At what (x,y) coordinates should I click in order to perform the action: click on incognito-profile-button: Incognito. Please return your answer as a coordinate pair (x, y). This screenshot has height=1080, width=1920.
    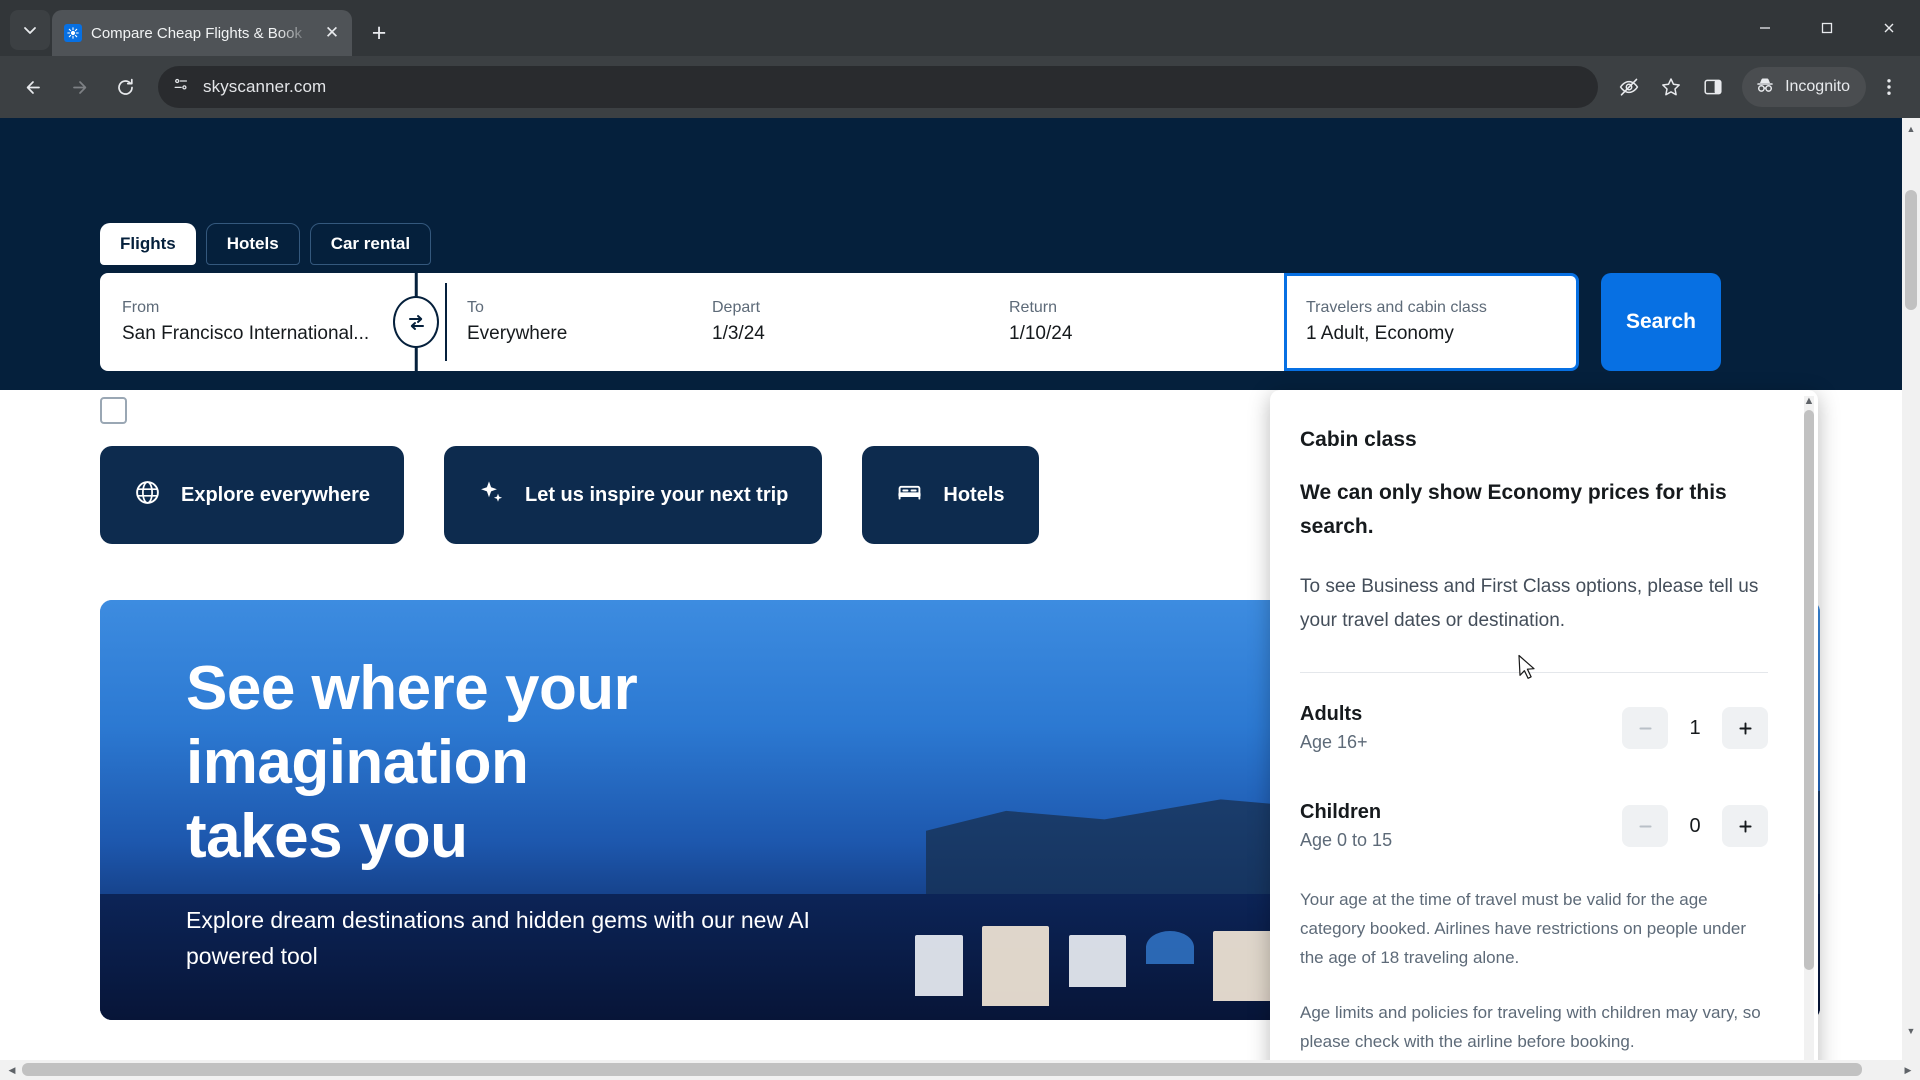
    Looking at the image, I should click on (1804, 87).